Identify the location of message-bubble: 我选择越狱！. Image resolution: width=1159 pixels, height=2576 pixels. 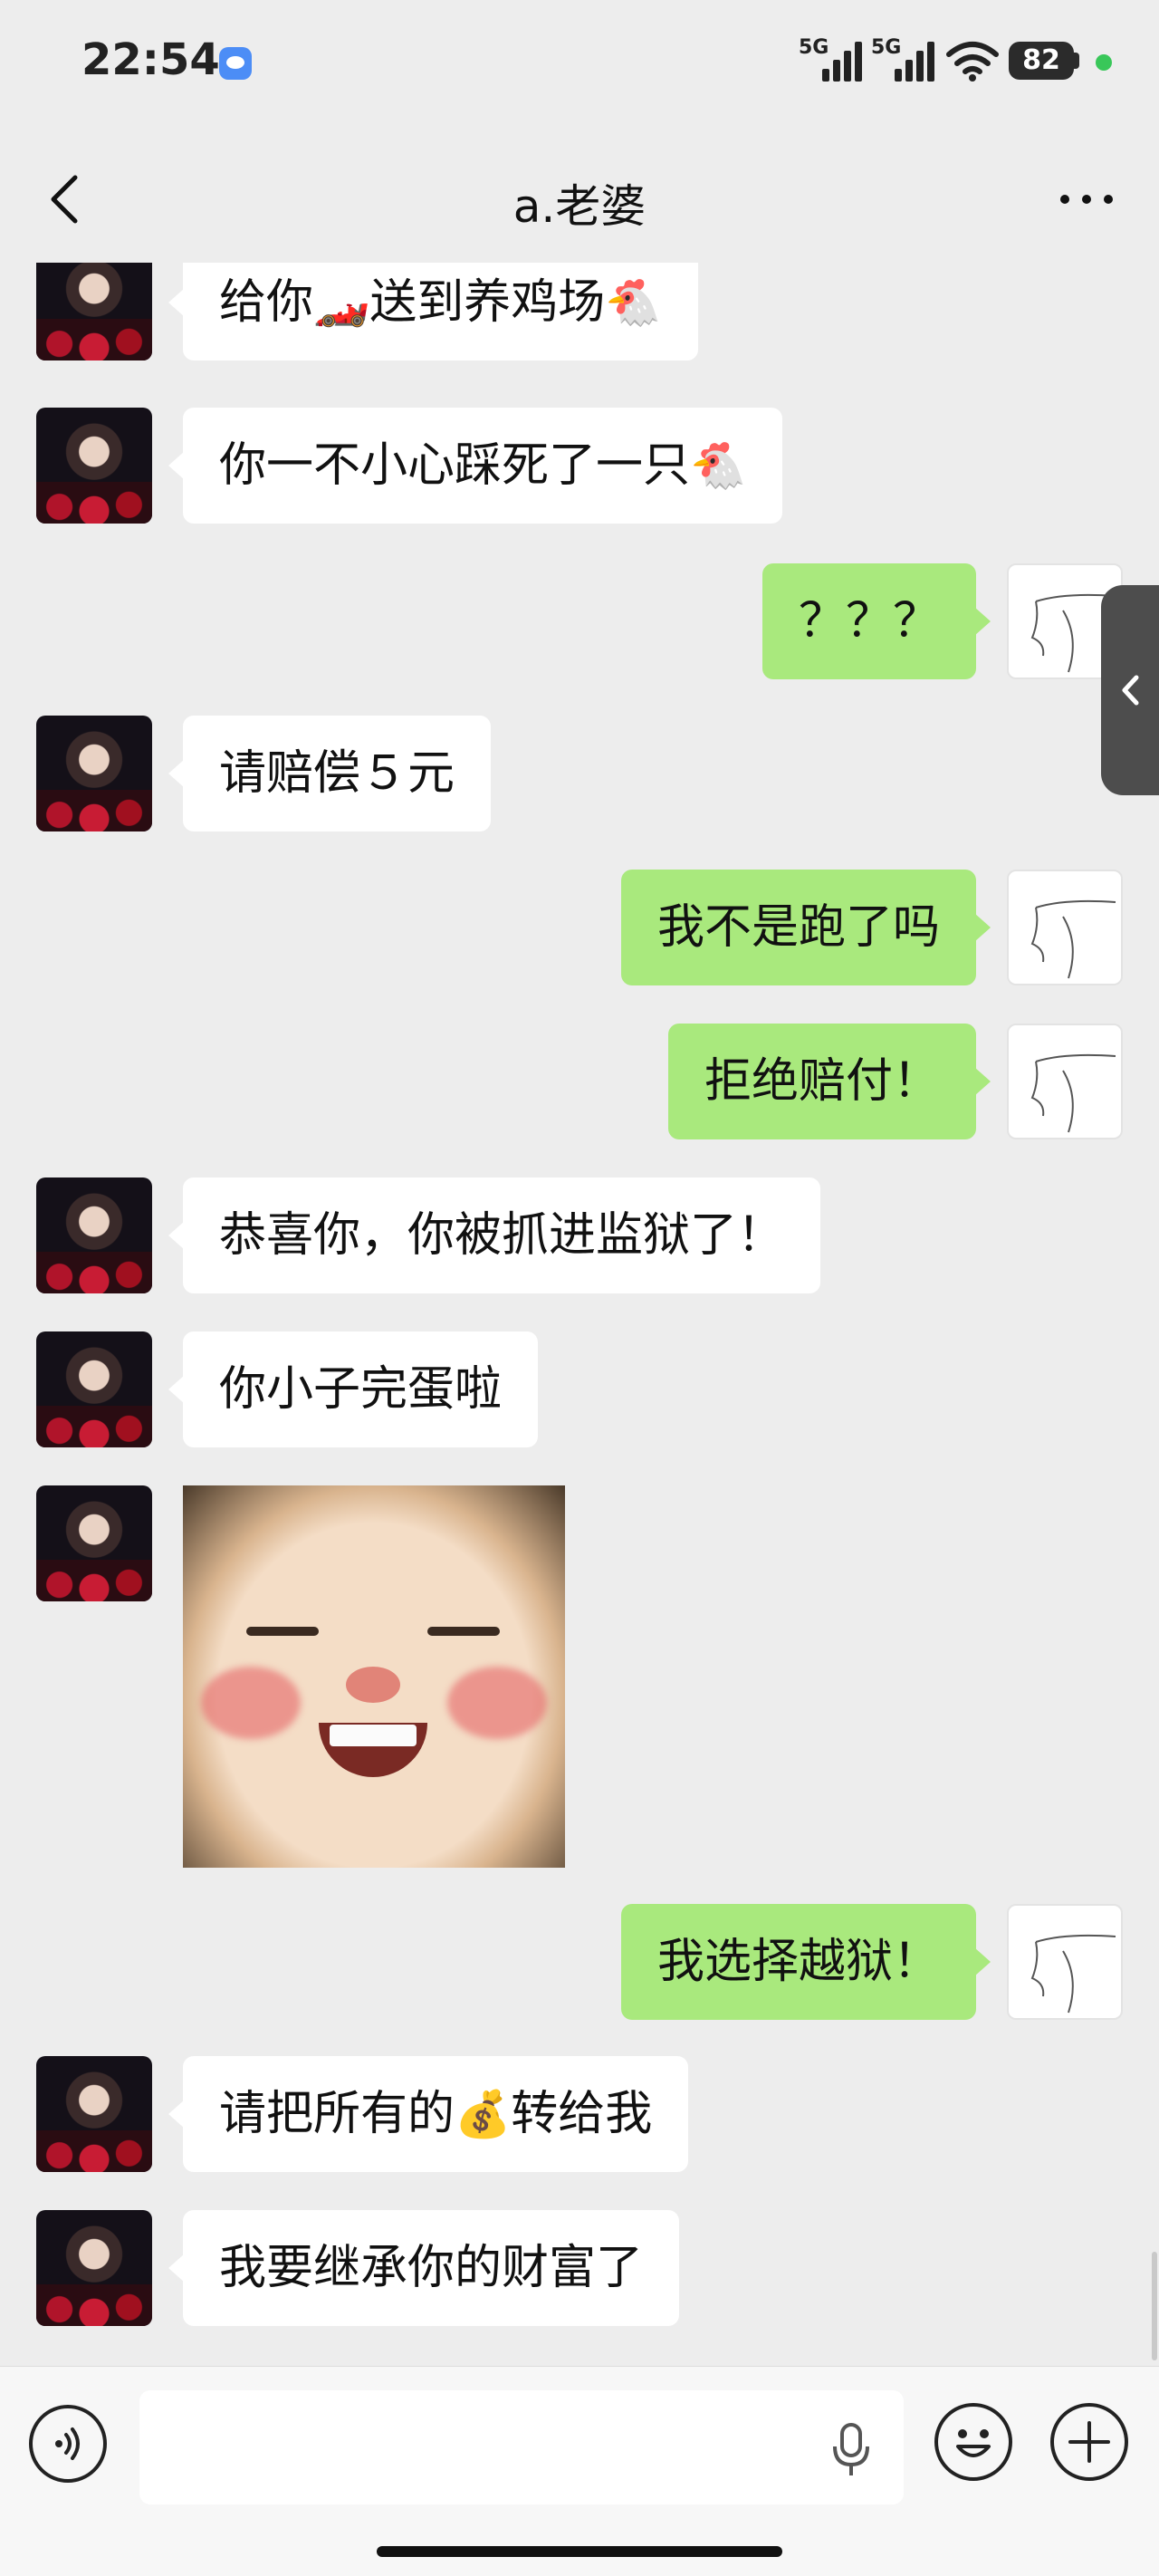
(806, 1962).